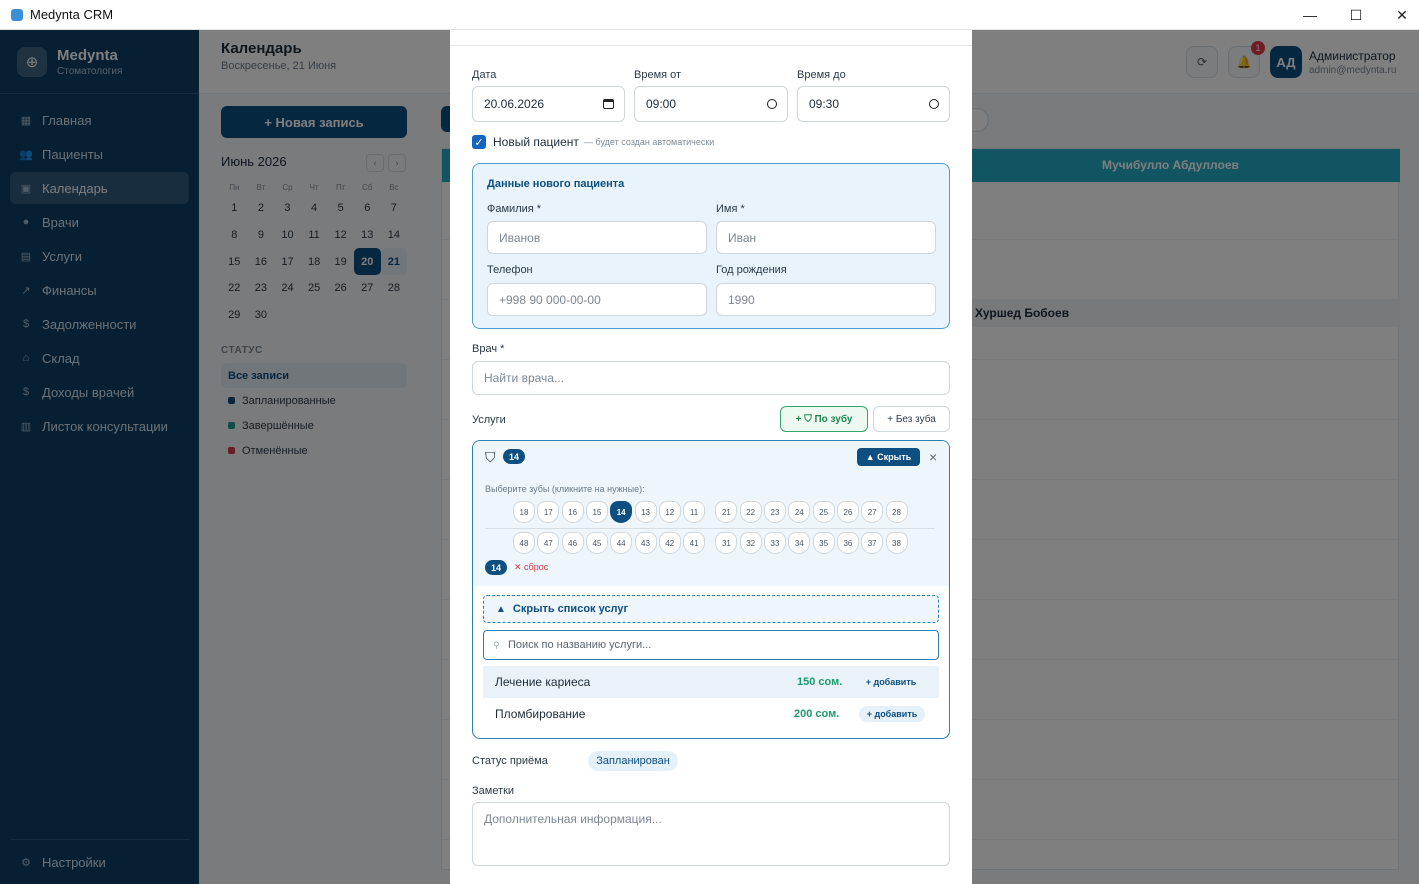 This screenshot has height=884, width=1419. I want to click on tooth-button: 13, so click(645, 512).